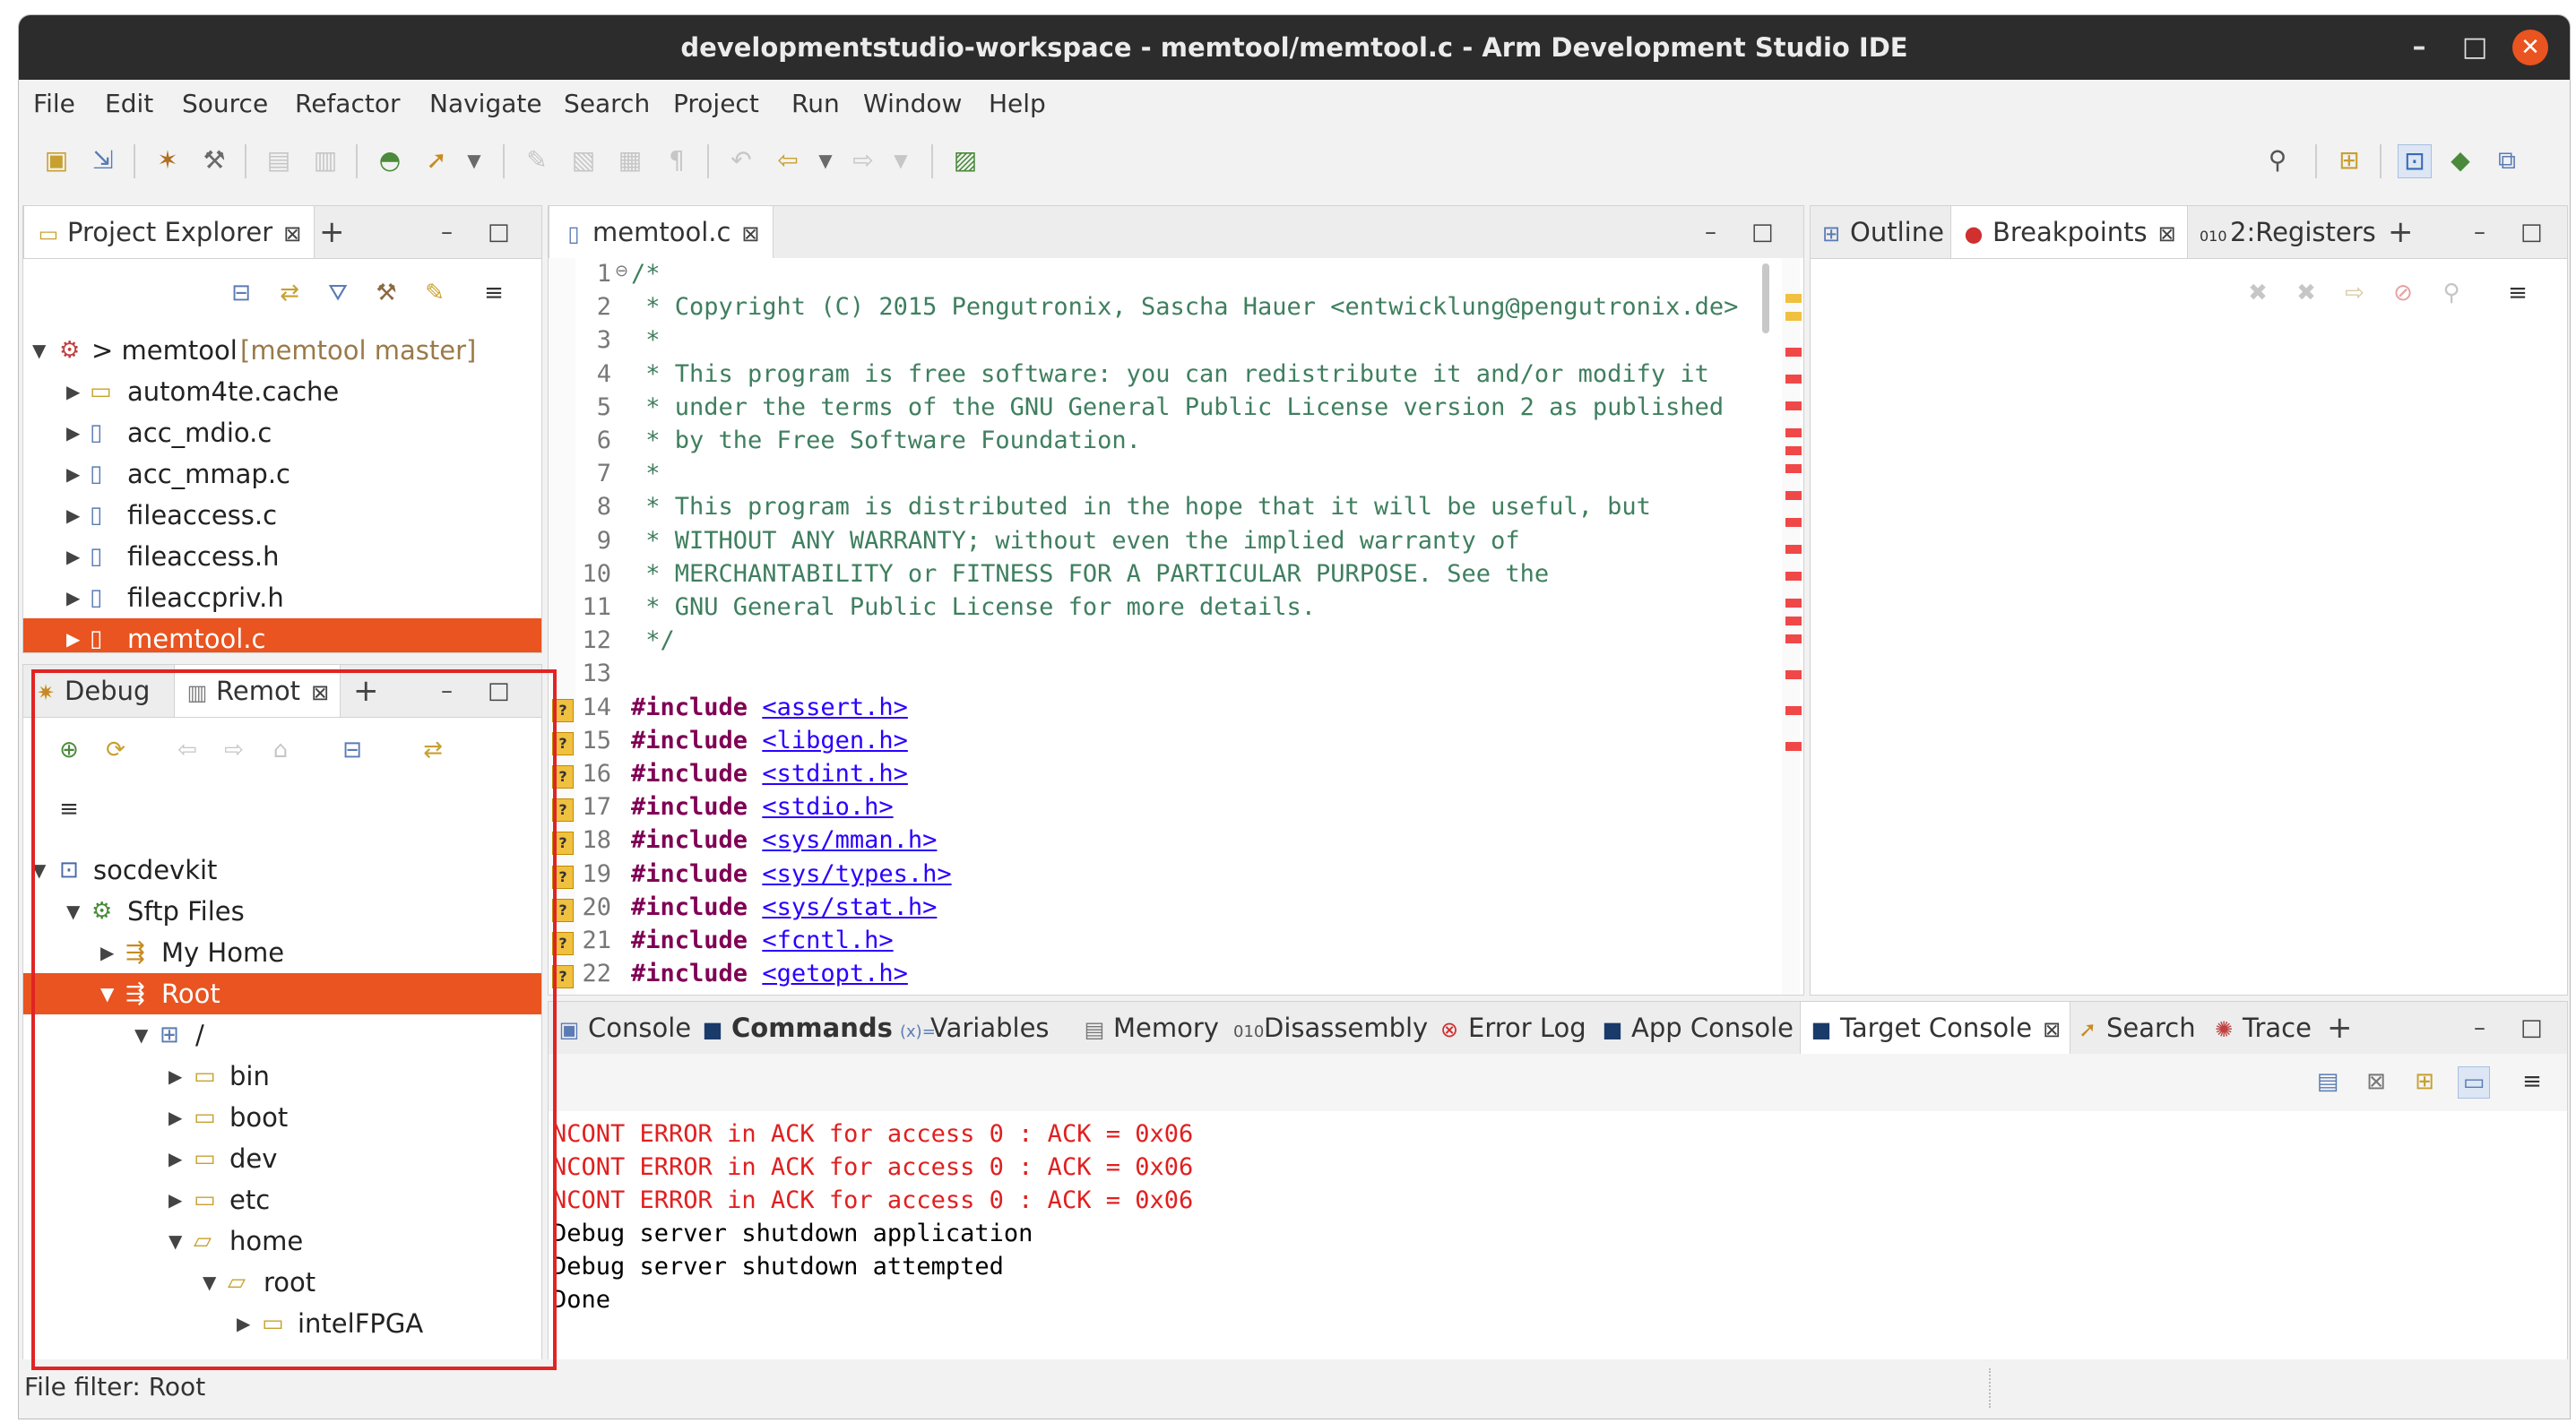 The width and height of the screenshot is (2576, 1423). Describe the element at coordinates (827, 941) in the screenshot. I see `include-file-link: <fcntl.h>` at that location.